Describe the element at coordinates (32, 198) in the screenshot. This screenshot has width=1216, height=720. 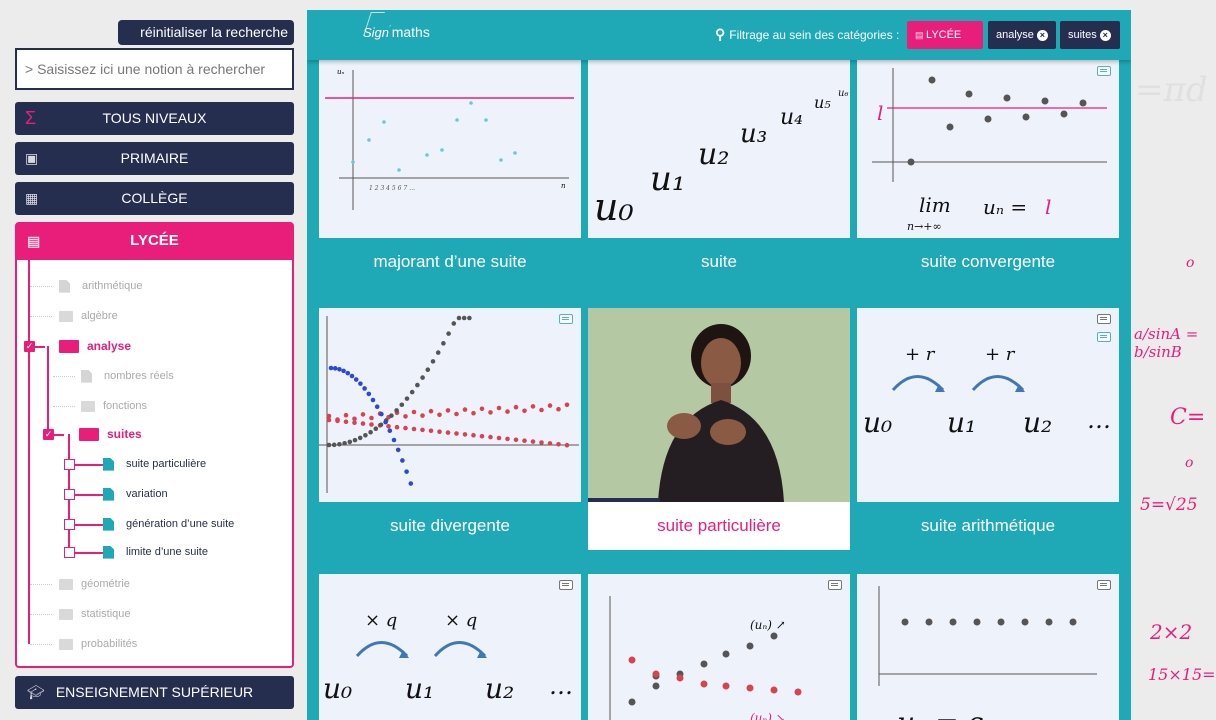
I see `calculator-icon: ▦` at that location.